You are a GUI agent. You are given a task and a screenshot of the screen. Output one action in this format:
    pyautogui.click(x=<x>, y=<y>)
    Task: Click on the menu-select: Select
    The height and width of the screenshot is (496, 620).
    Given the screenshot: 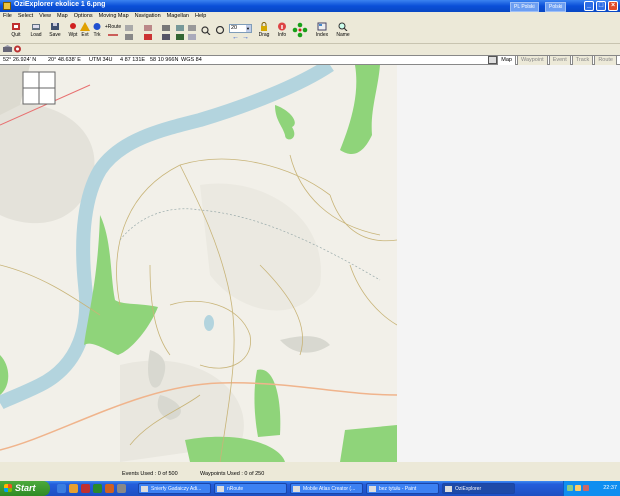 What is the action you would take?
    pyautogui.click(x=25, y=16)
    